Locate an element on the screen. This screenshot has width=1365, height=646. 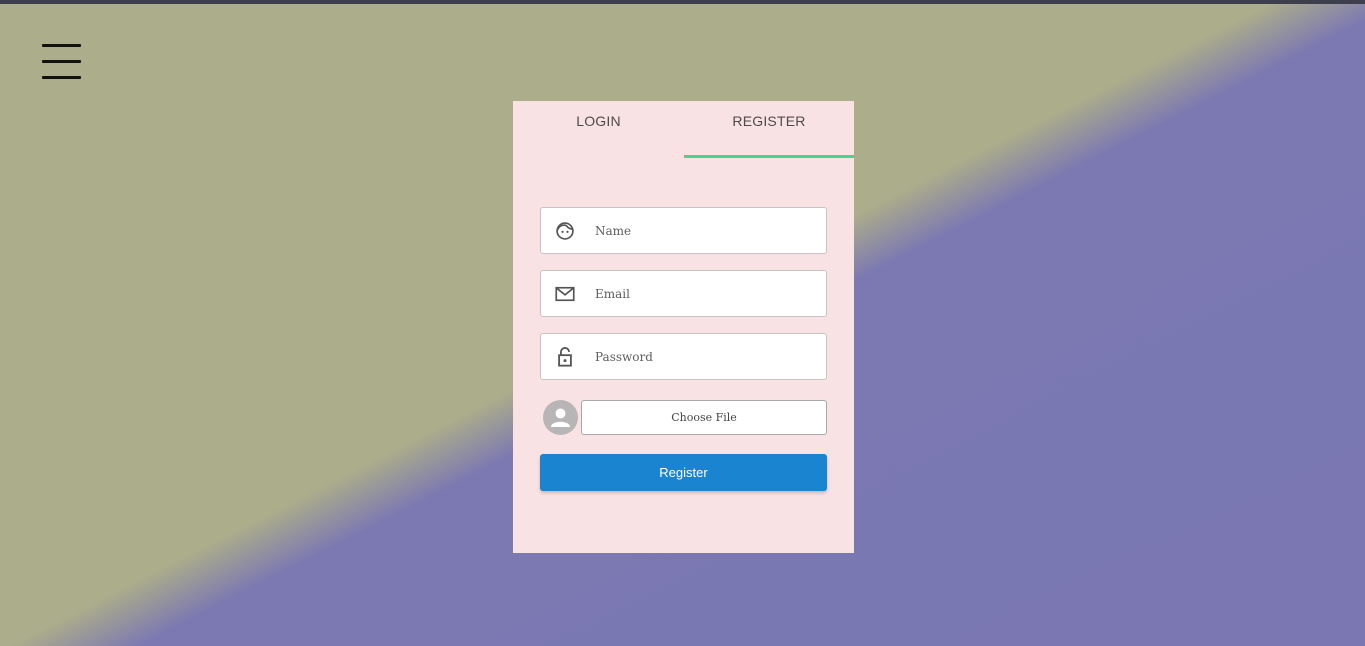
active-tab-indicator is located at coordinates (769, 156).